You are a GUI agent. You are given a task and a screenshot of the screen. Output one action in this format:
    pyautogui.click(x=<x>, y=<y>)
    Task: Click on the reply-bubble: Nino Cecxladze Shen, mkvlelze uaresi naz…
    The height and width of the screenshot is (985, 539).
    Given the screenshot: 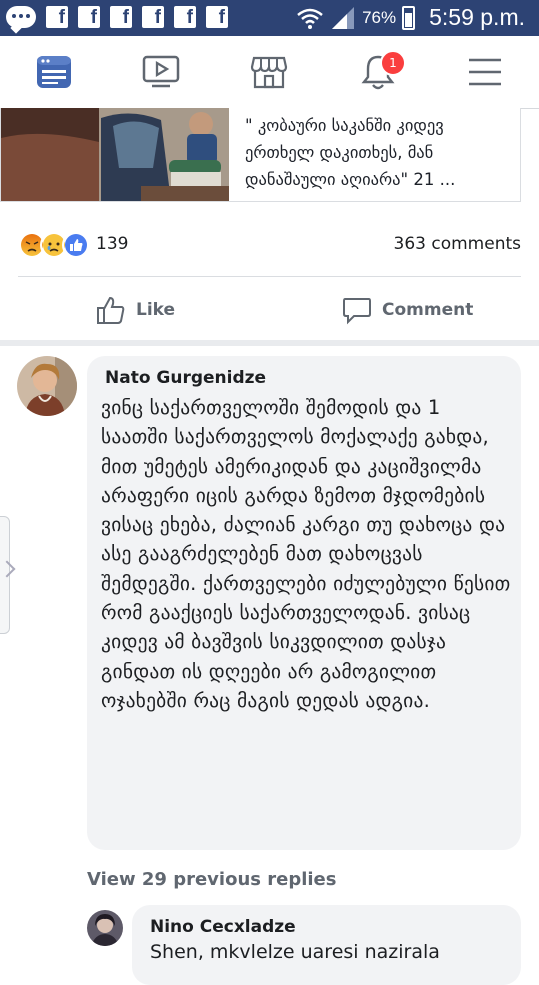 What is the action you would take?
    pyautogui.click(x=326, y=945)
    